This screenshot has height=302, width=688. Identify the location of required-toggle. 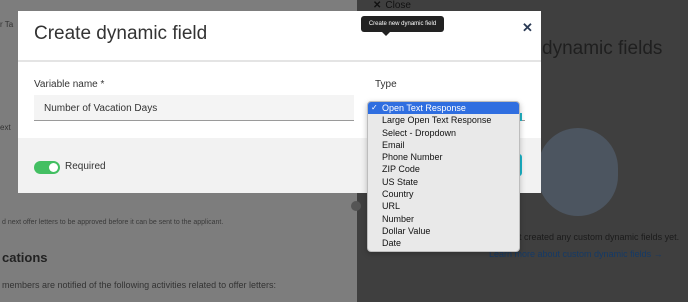
(47, 167).